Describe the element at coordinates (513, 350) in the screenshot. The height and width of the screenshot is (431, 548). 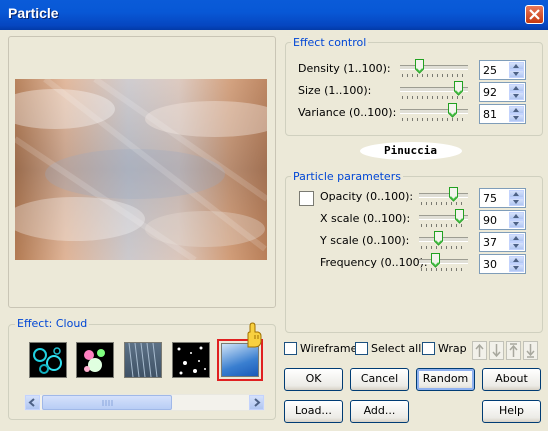
I see `move-top-button` at that location.